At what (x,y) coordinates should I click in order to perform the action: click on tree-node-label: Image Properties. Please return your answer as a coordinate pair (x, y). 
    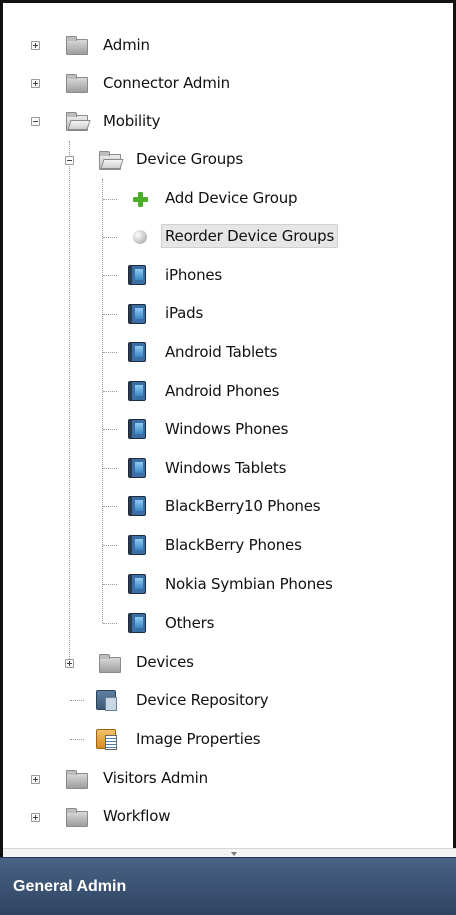
    Looking at the image, I should click on (198, 739).